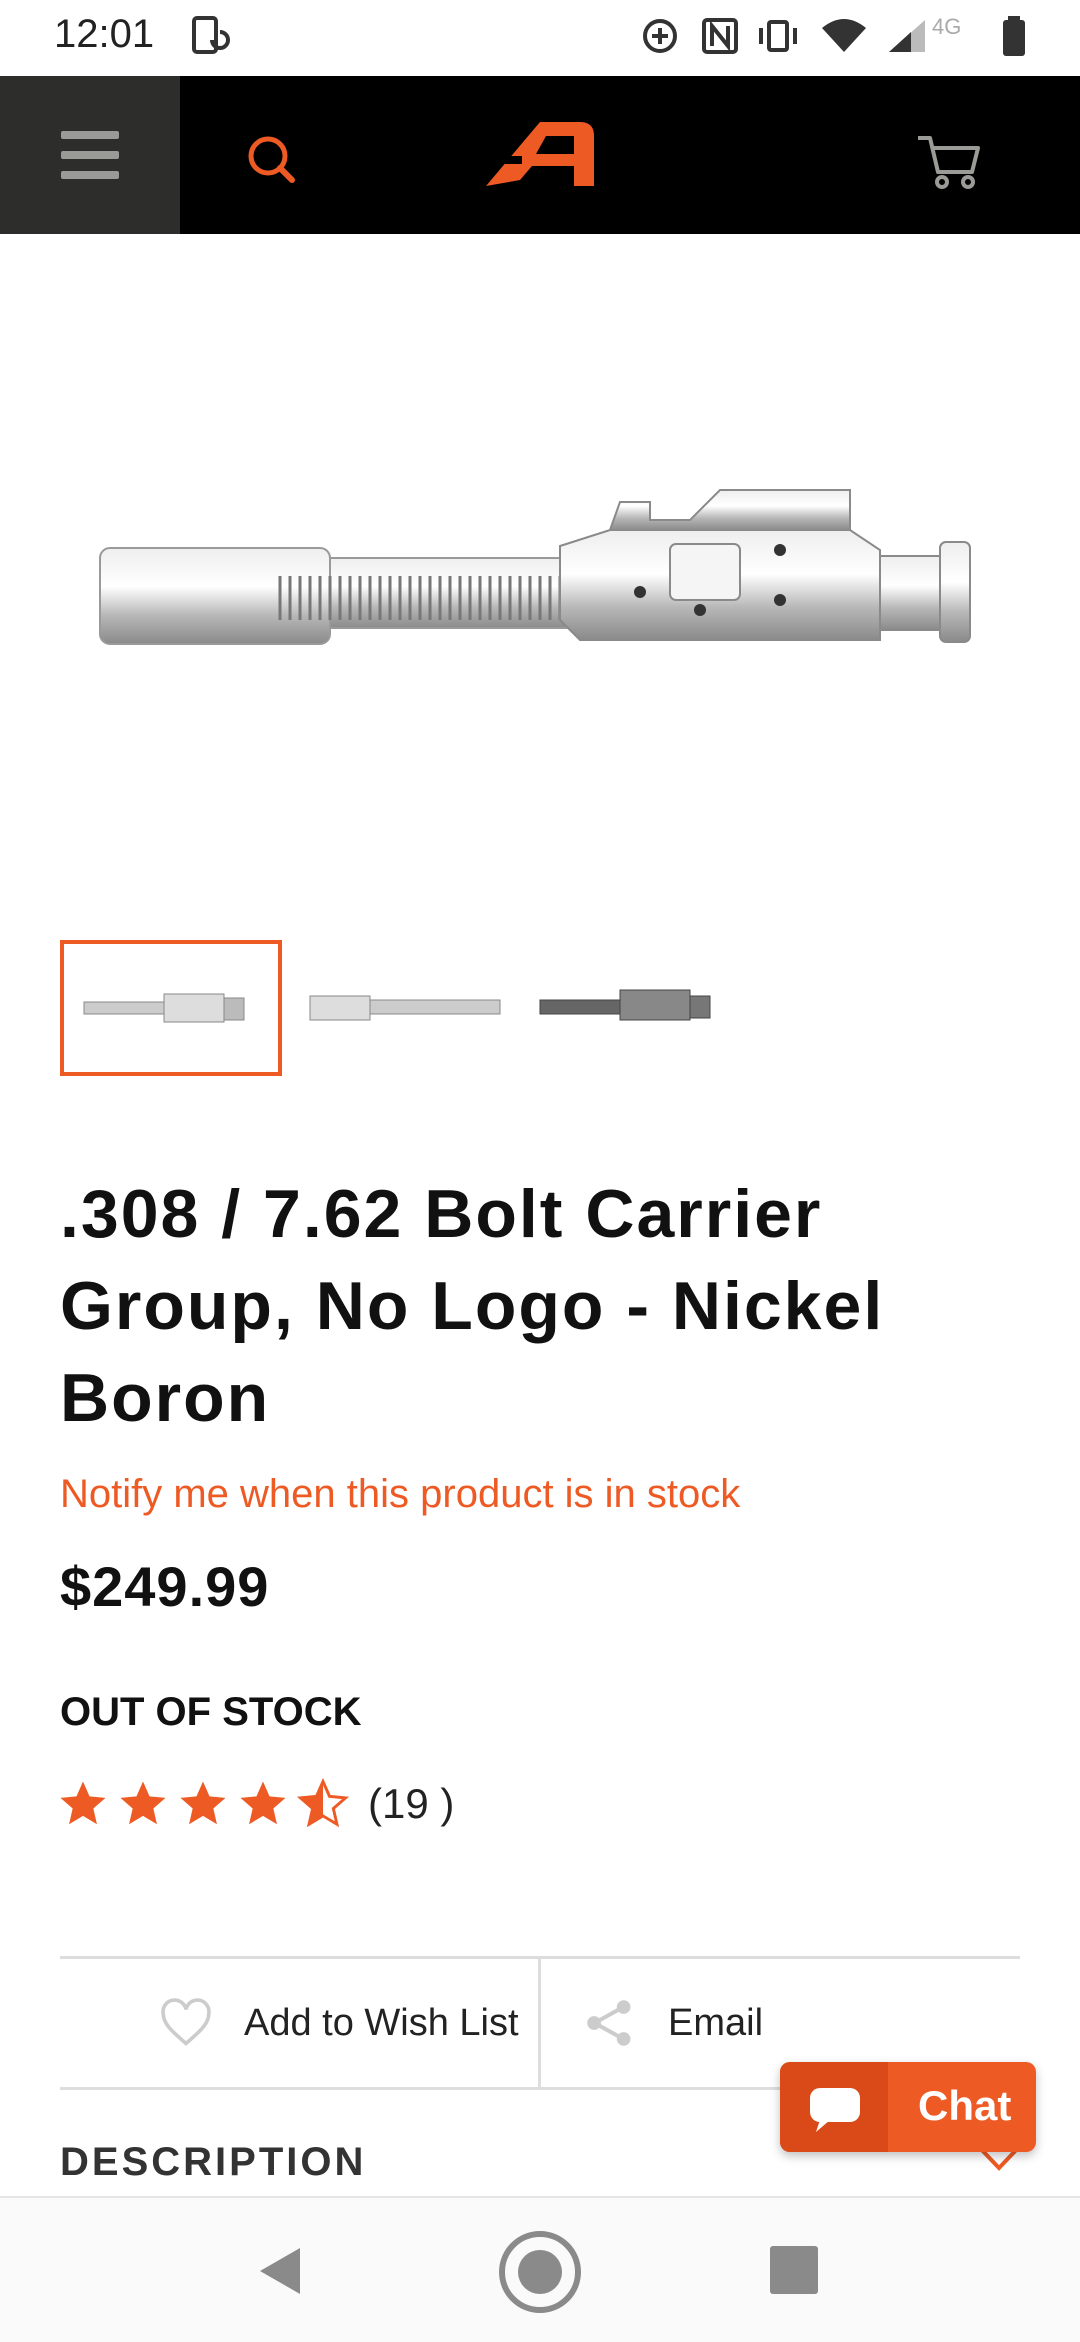 The height and width of the screenshot is (2342, 1080). Describe the element at coordinates (778, 36) in the screenshot. I see `vibrate-icon` at that location.